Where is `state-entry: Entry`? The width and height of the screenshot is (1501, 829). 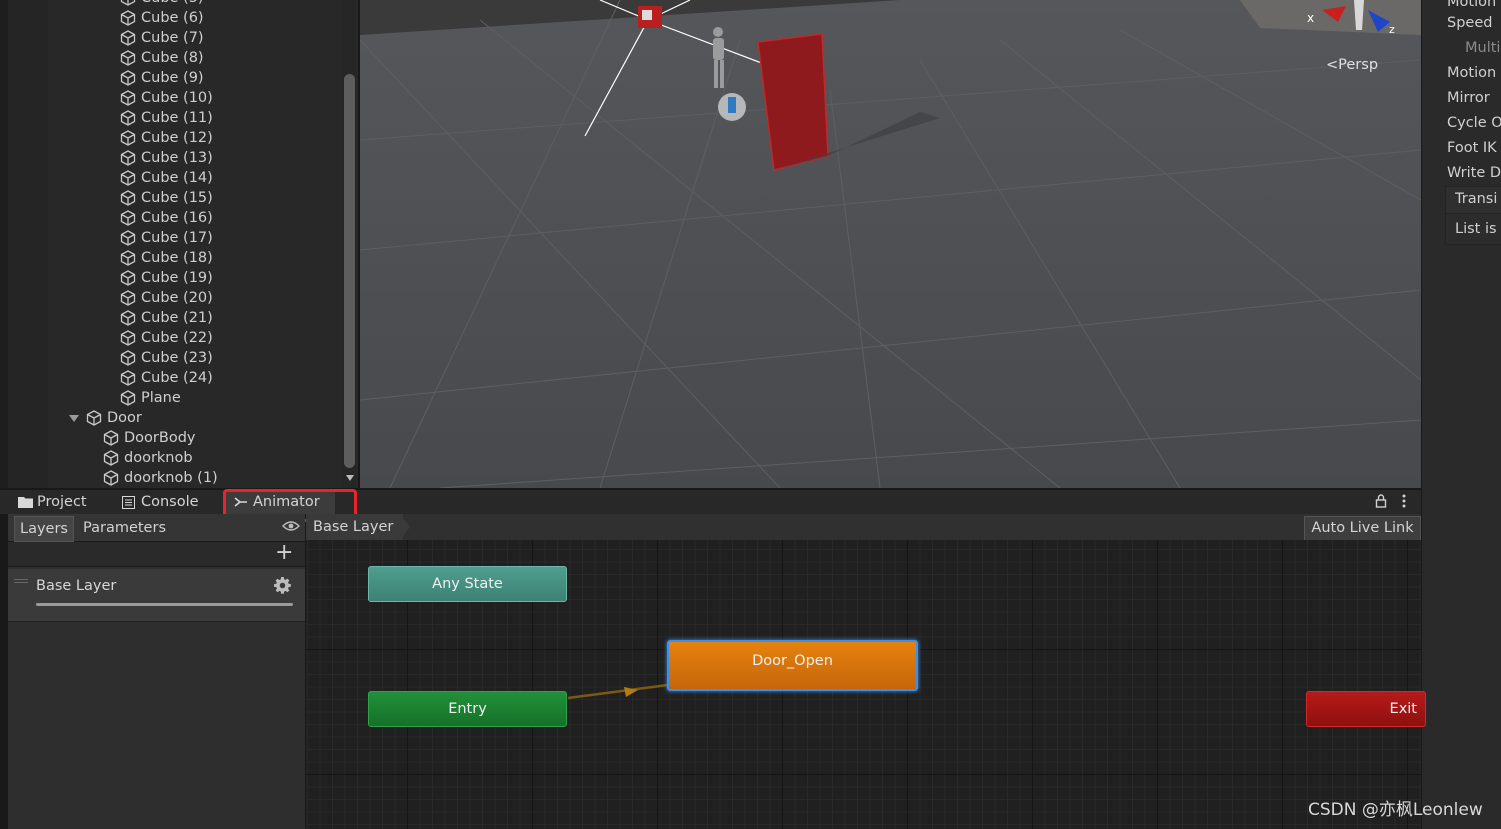 state-entry: Entry is located at coordinates (467, 709).